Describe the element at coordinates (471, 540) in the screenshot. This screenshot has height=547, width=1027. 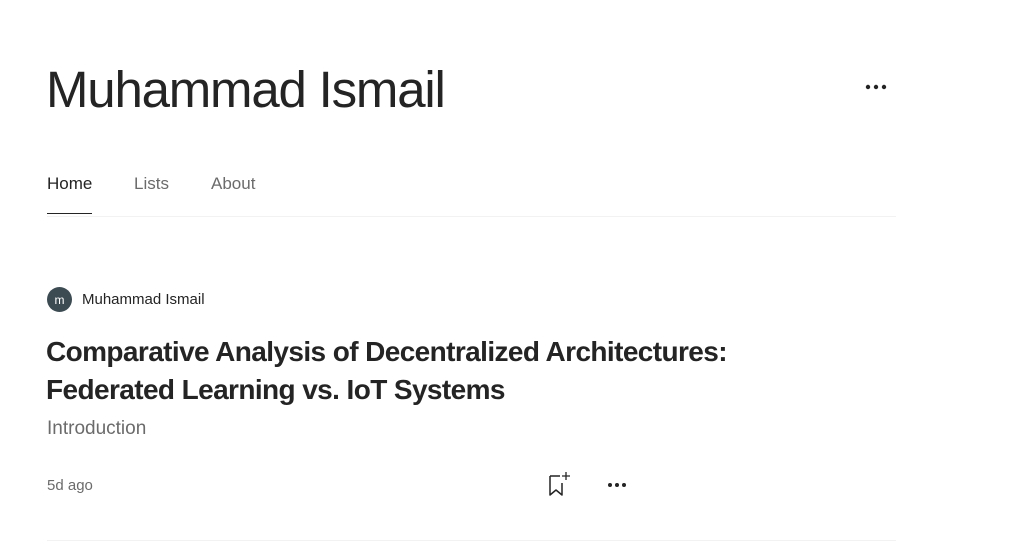
I see `post-divider` at that location.